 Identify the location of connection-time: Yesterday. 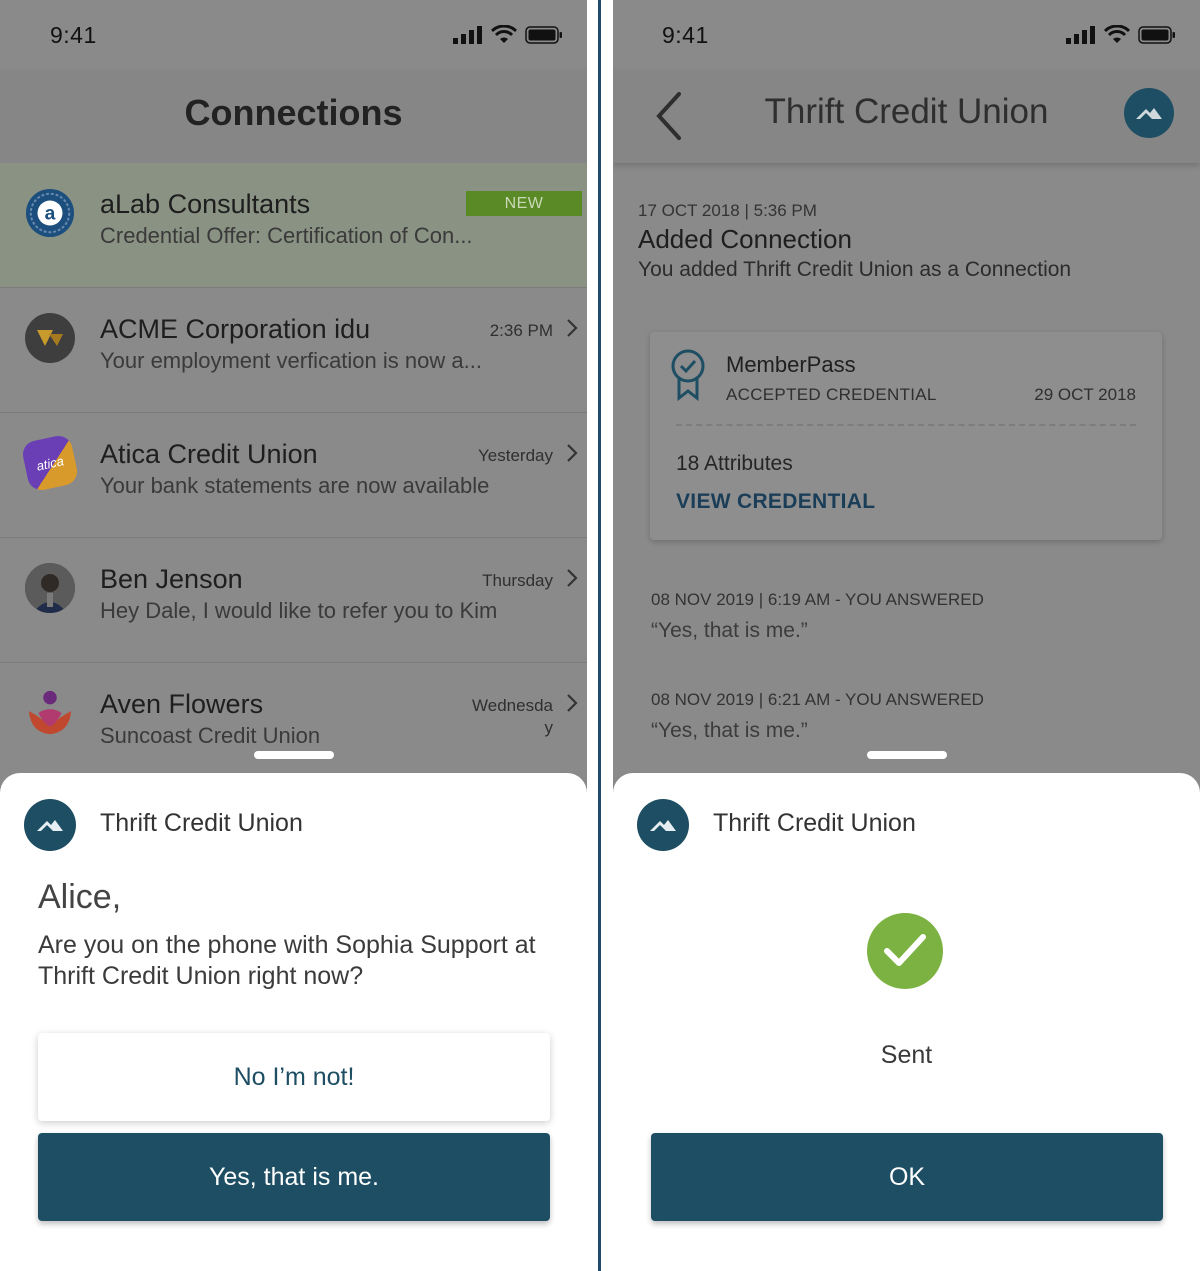
(515, 455).